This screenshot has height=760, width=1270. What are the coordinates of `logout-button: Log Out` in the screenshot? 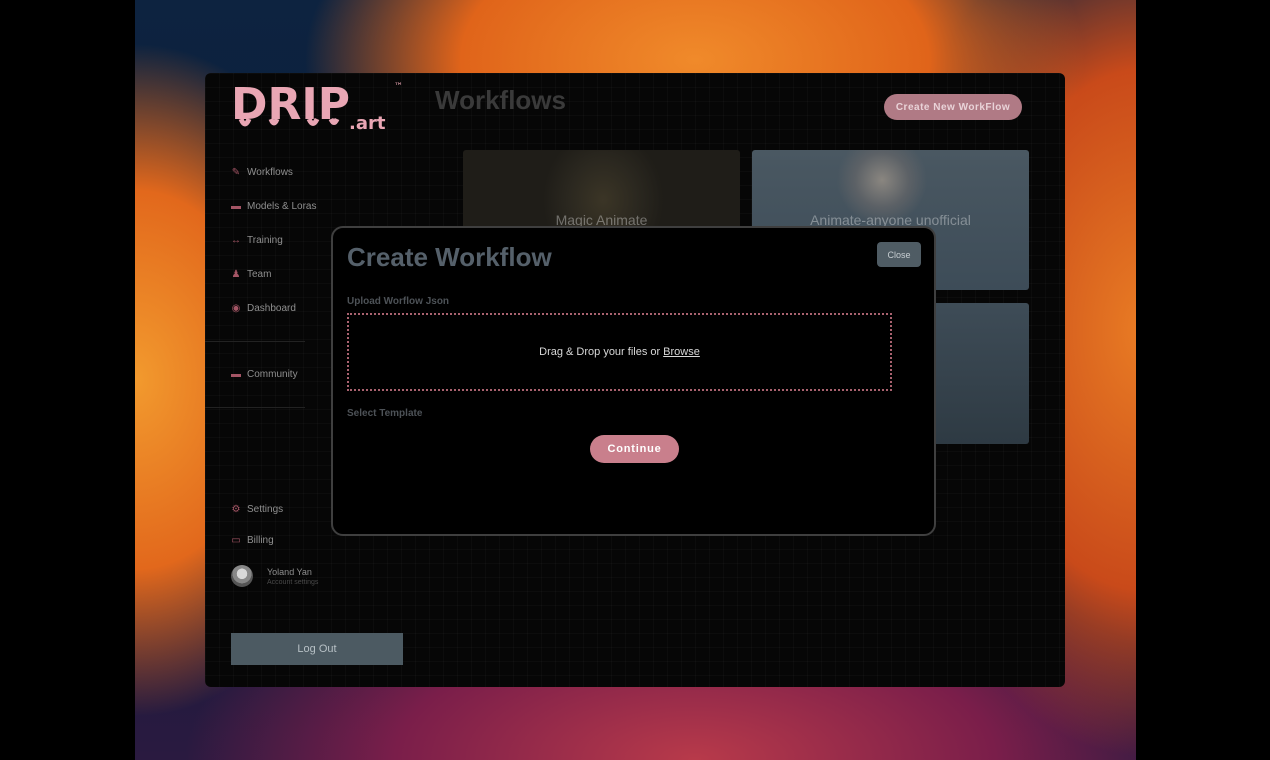 It's located at (317, 649).